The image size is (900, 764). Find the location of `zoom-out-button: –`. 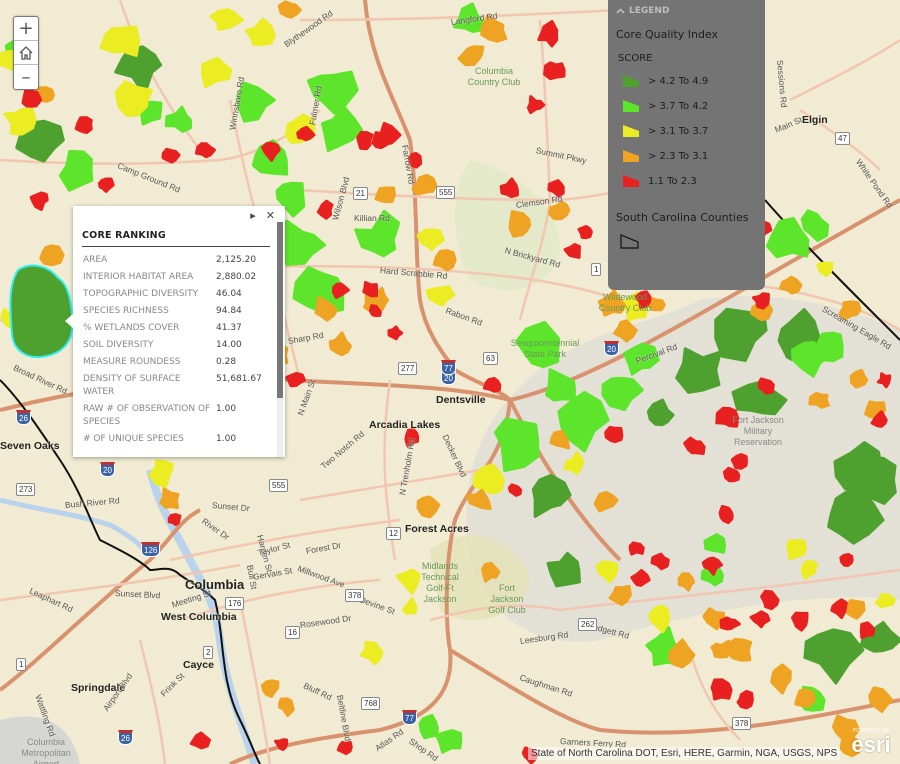

zoom-out-button: – is located at coordinates (26, 77).